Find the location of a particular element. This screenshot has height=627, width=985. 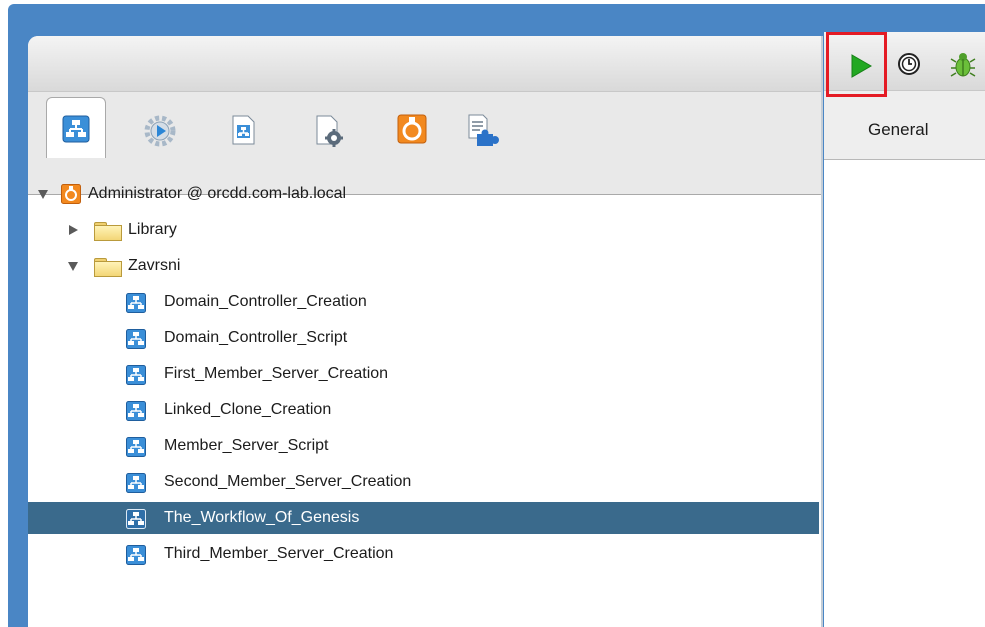

workflow-label: Second_Member_Server_Creation is located at coordinates (288, 481).